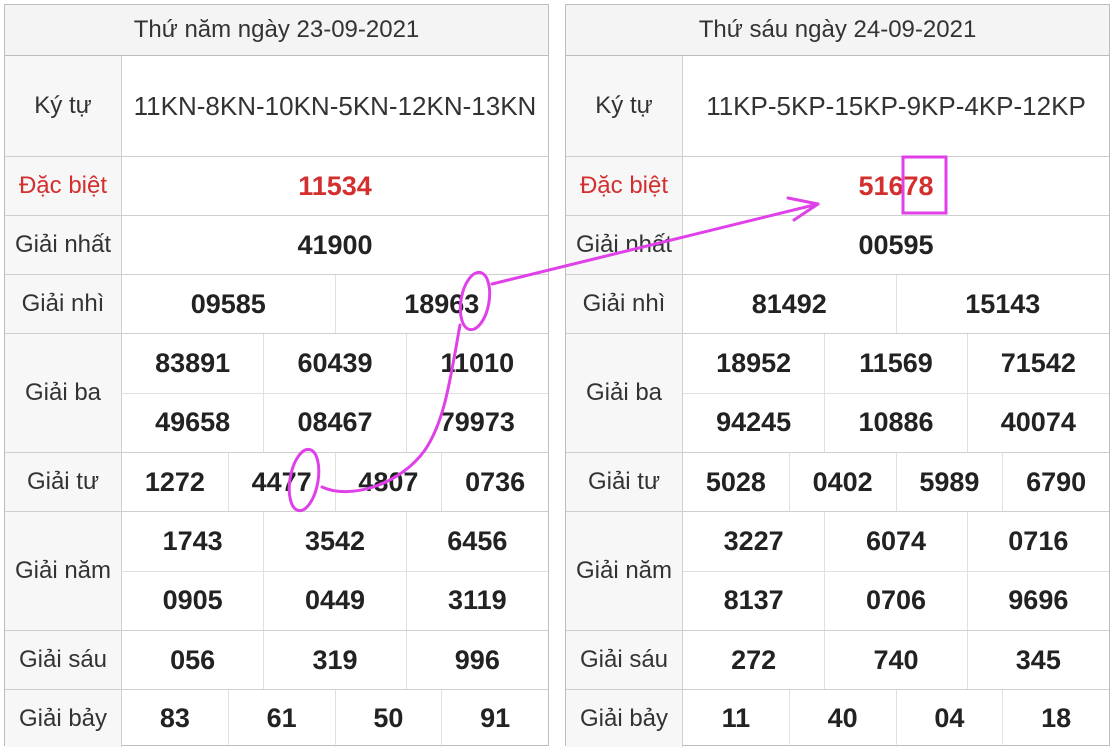  I want to click on giai-nhat-value: 00595, so click(896, 244).